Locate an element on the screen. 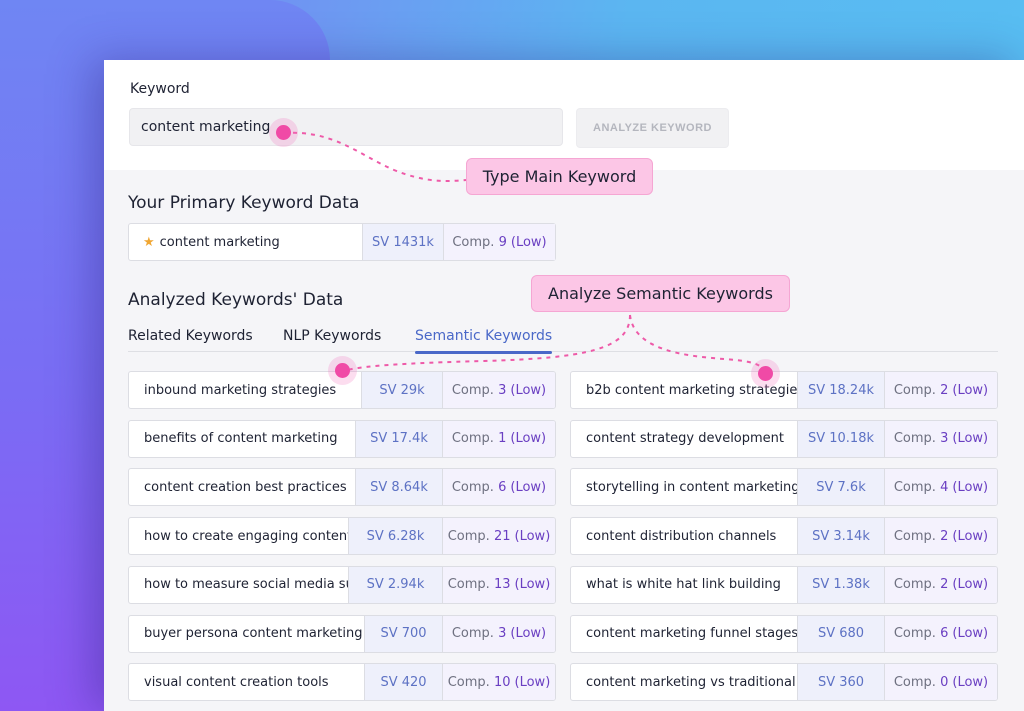  callout-analyze-semantic-keywords: Analyze Semantic Keywords is located at coordinates (660, 293).